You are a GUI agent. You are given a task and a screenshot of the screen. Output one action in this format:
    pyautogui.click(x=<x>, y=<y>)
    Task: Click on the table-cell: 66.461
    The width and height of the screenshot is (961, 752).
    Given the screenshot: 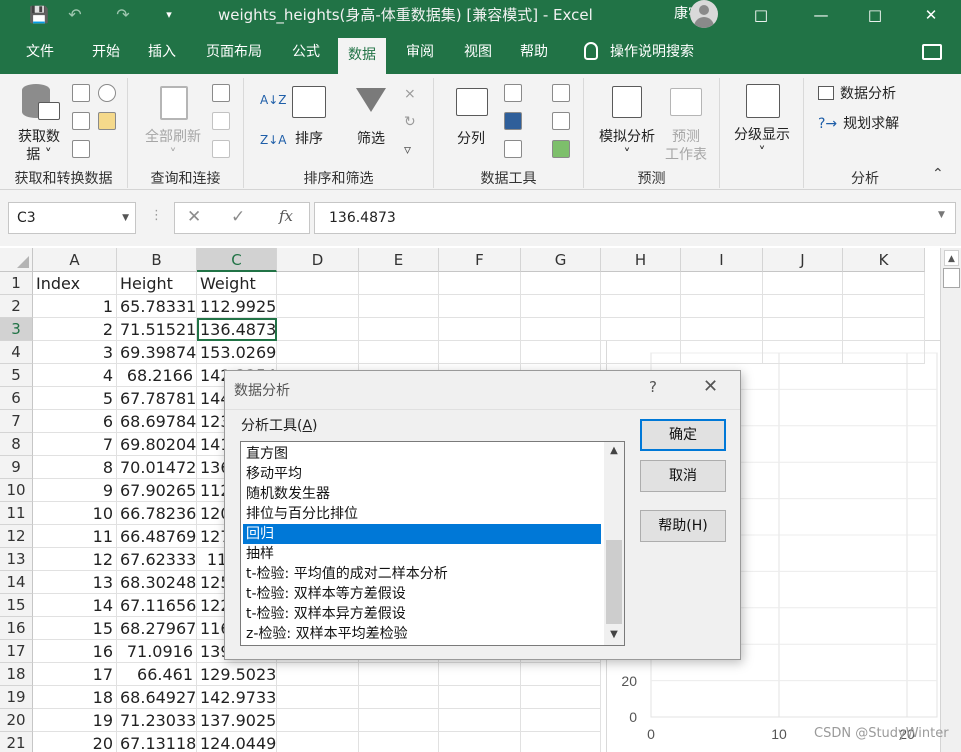 What is the action you would take?
    pyautogui.click(x=157, y=674)
    